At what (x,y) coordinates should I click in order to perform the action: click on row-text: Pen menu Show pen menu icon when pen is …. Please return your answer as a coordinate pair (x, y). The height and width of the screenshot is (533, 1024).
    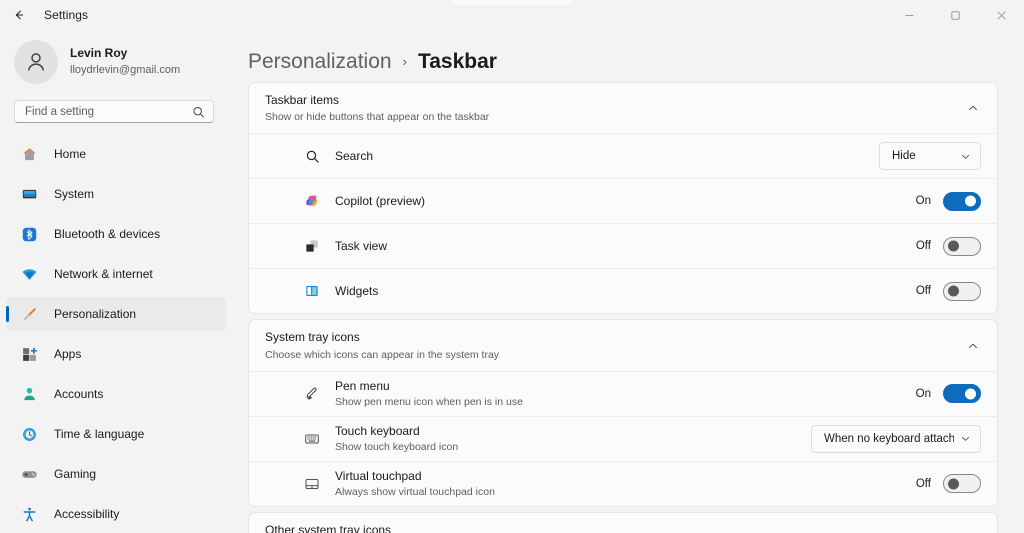
    Looking at the image, I should click on (625, 393).